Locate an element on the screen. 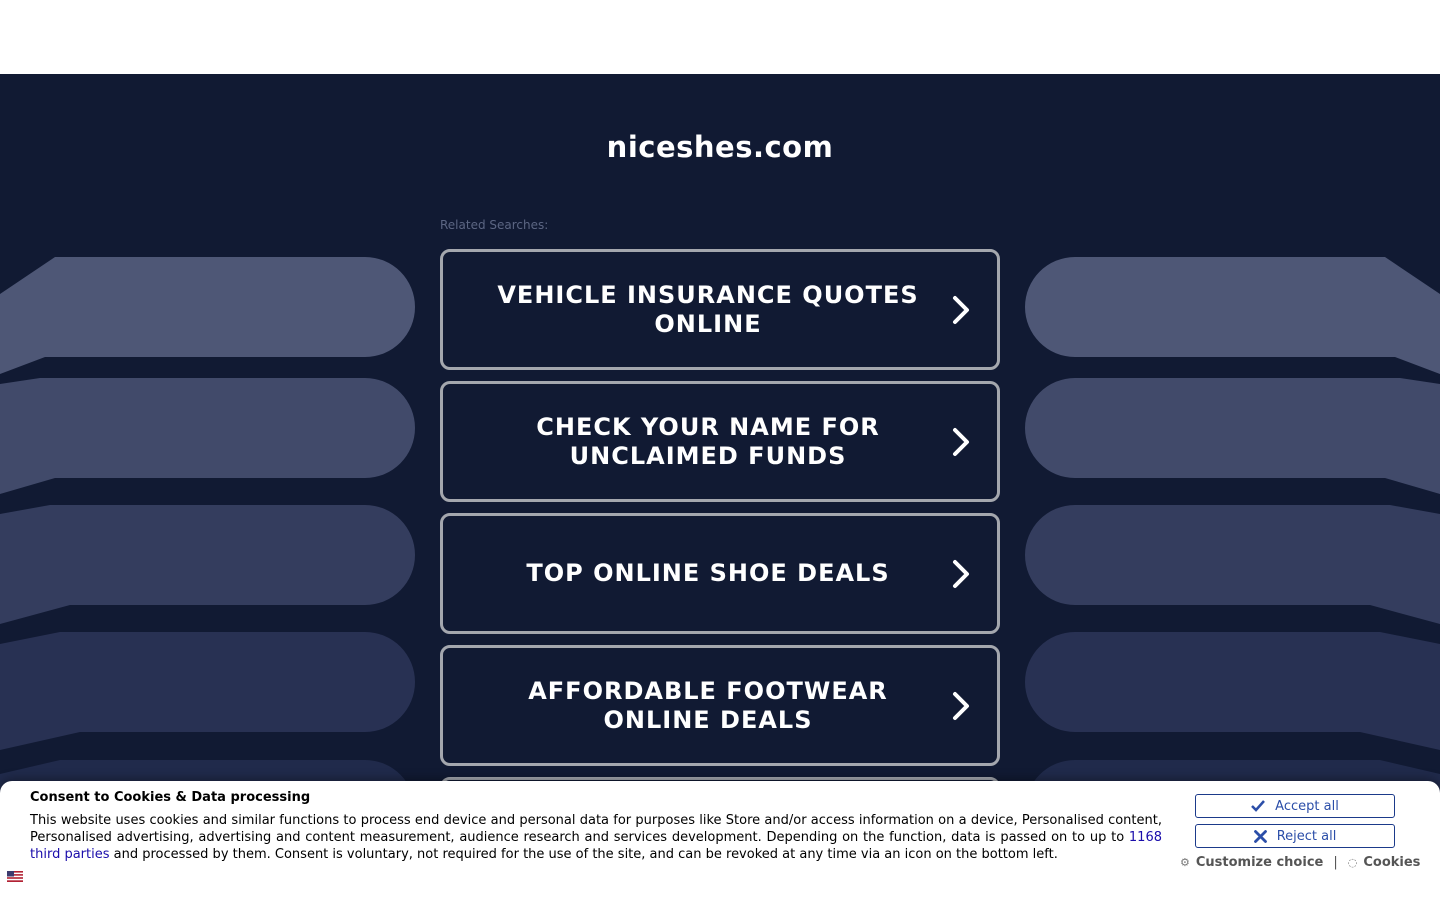 The height and width of the screenshot is (900, 1440). related-search-label: CHECK YOUR NAME FOR UNCLAIMED FUNDS is located at coordinates (708, 441).